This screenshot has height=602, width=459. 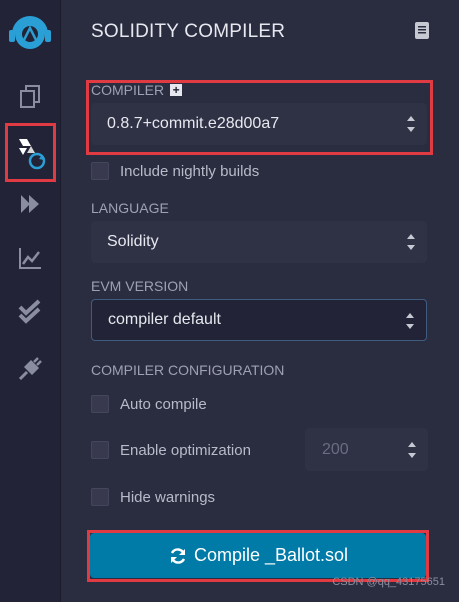 I want to click on remix-logo-icon, so click(x=30, y=32).